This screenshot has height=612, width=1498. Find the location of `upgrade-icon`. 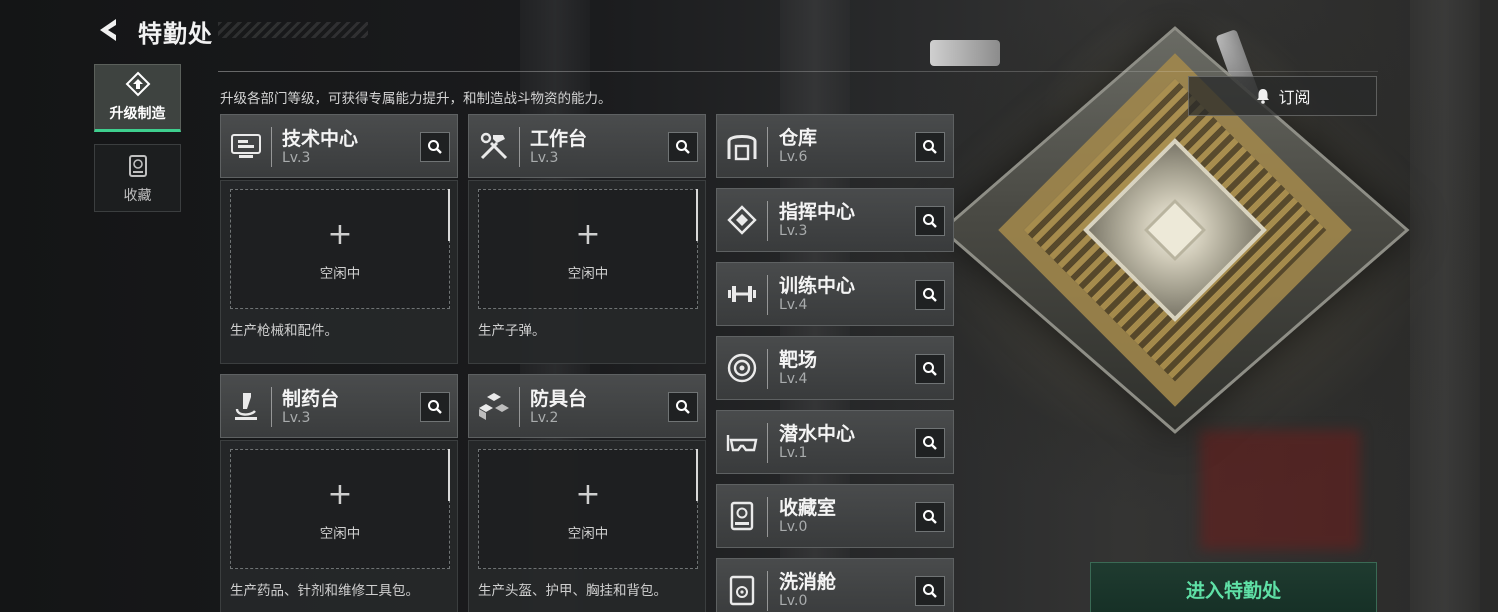

upgrade-icon is located at coordinates (137, 84).